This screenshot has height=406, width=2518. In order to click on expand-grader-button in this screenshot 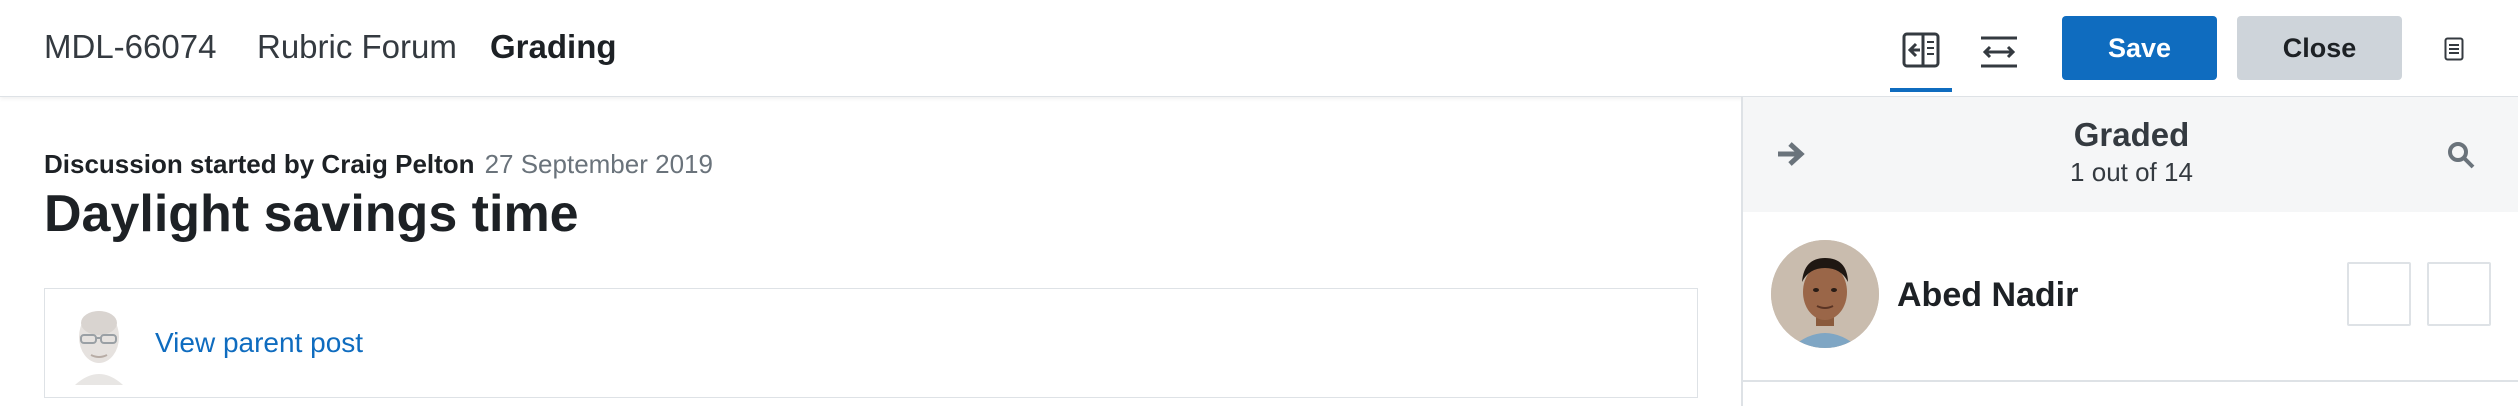, I will do `click(1999, 52)`.